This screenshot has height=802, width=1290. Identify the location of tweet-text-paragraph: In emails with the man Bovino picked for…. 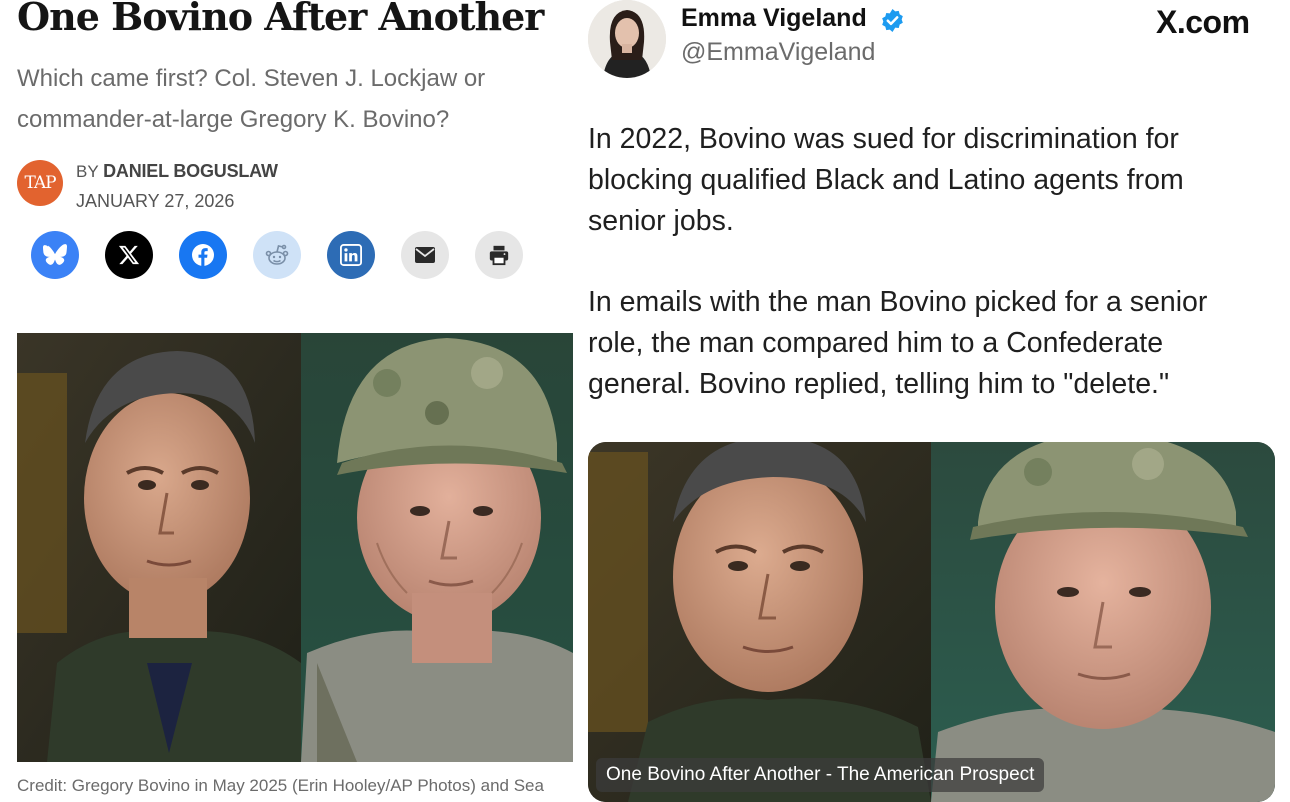
(898, 343).